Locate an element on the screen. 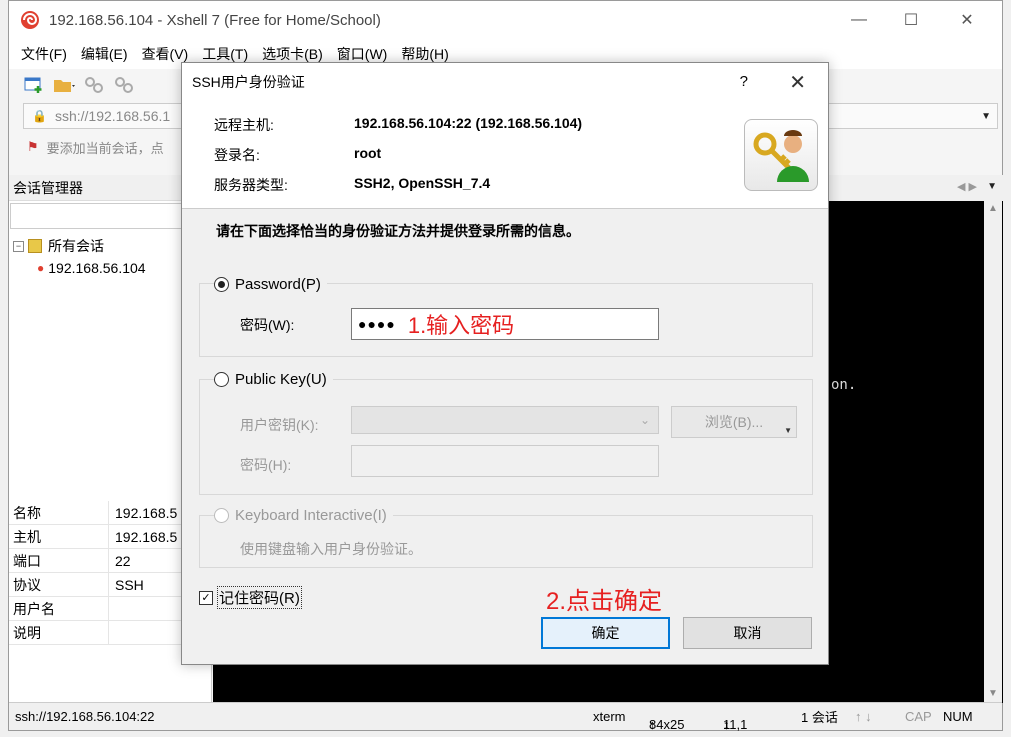 This screenshot has height=737, width=1011. lock-icon: 🔒 is located at coordinates (39, 116).